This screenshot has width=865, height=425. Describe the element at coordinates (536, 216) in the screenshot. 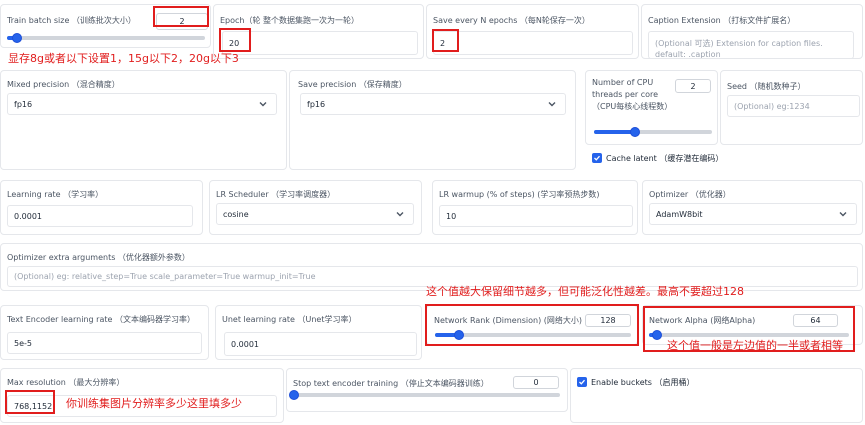

I see `lr-warmup-input: 10` at that location.